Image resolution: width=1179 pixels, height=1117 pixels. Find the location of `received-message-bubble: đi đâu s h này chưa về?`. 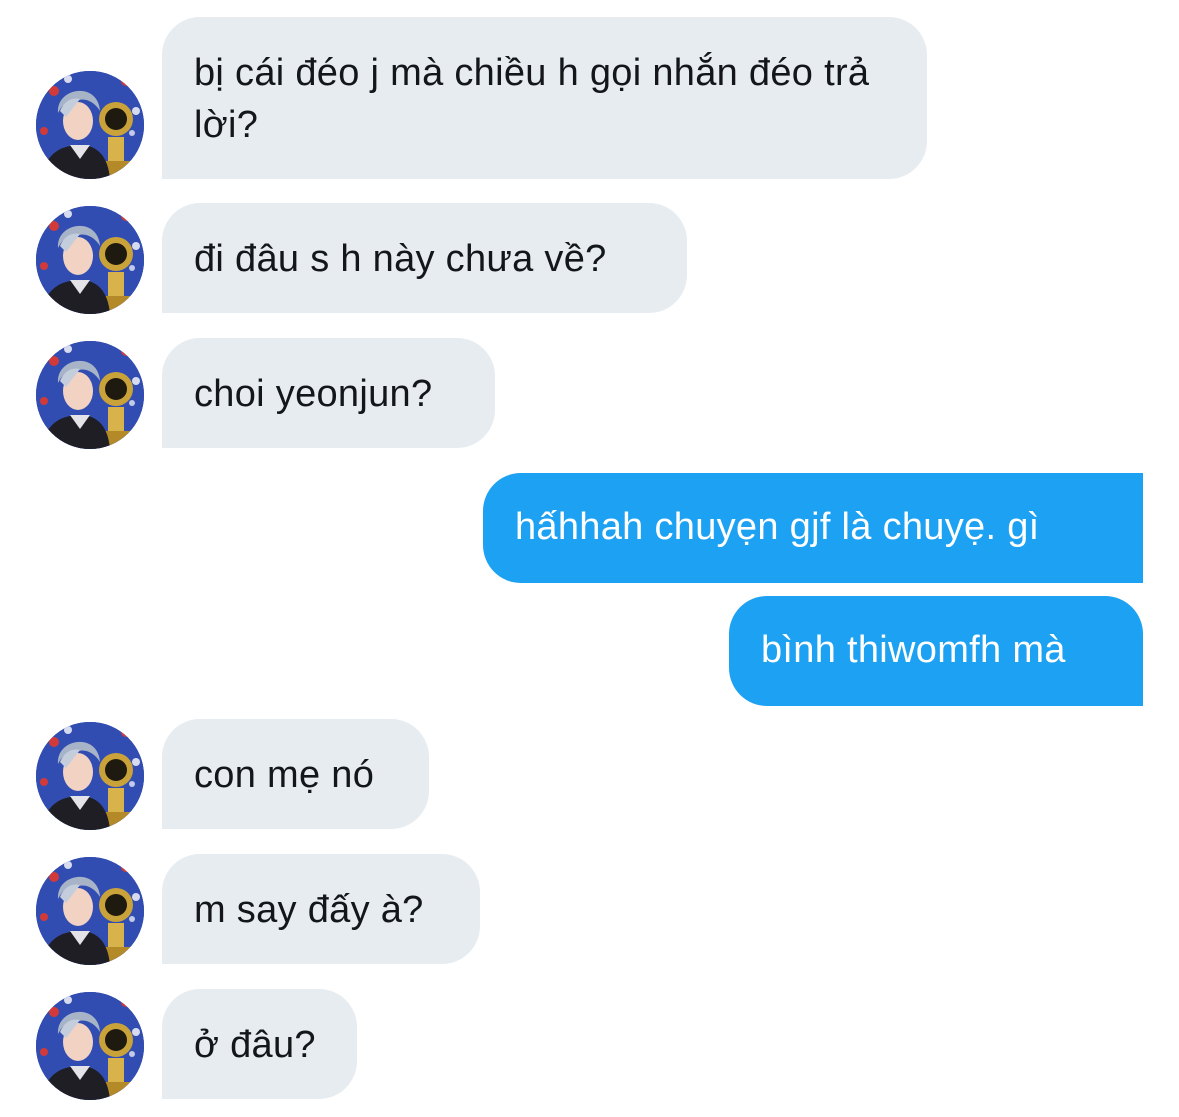

received-message-bubble: đi đâu s h này chưa về? is located at coordinates (424, 258).